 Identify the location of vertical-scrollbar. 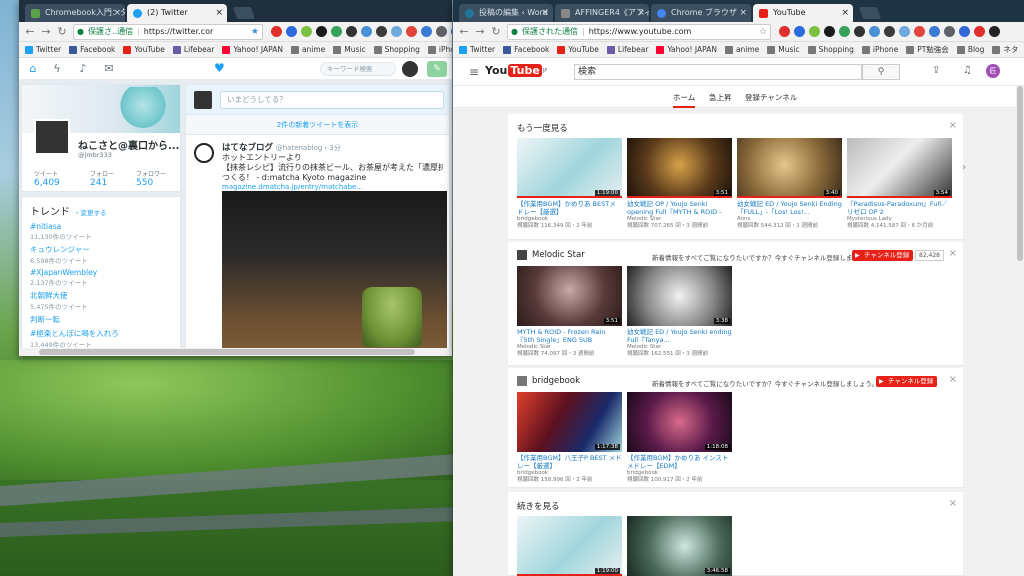
(1020, 331).